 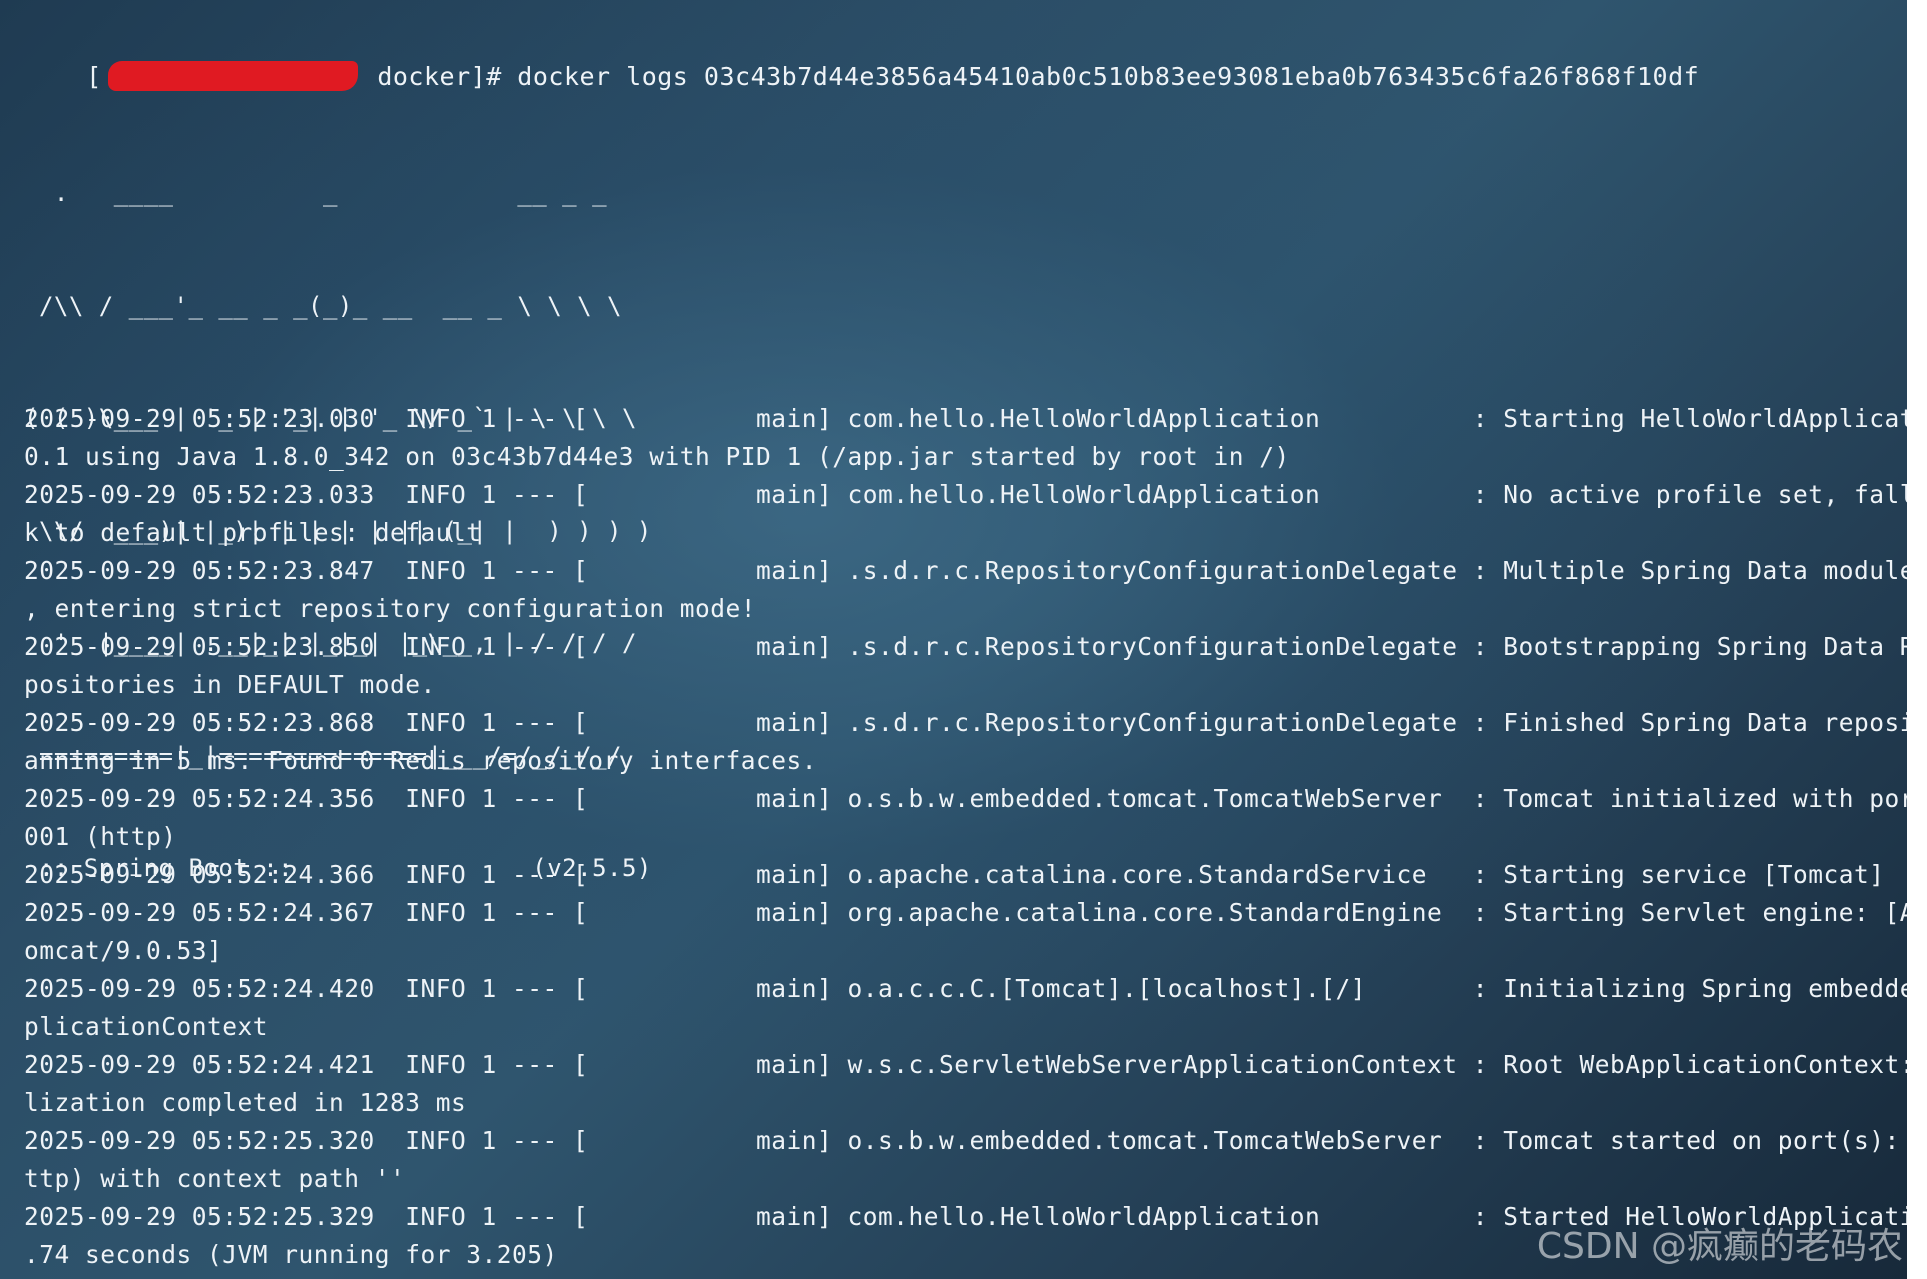 I want to click on prompt-suffix: docker]#, so click(x=439, y=76).